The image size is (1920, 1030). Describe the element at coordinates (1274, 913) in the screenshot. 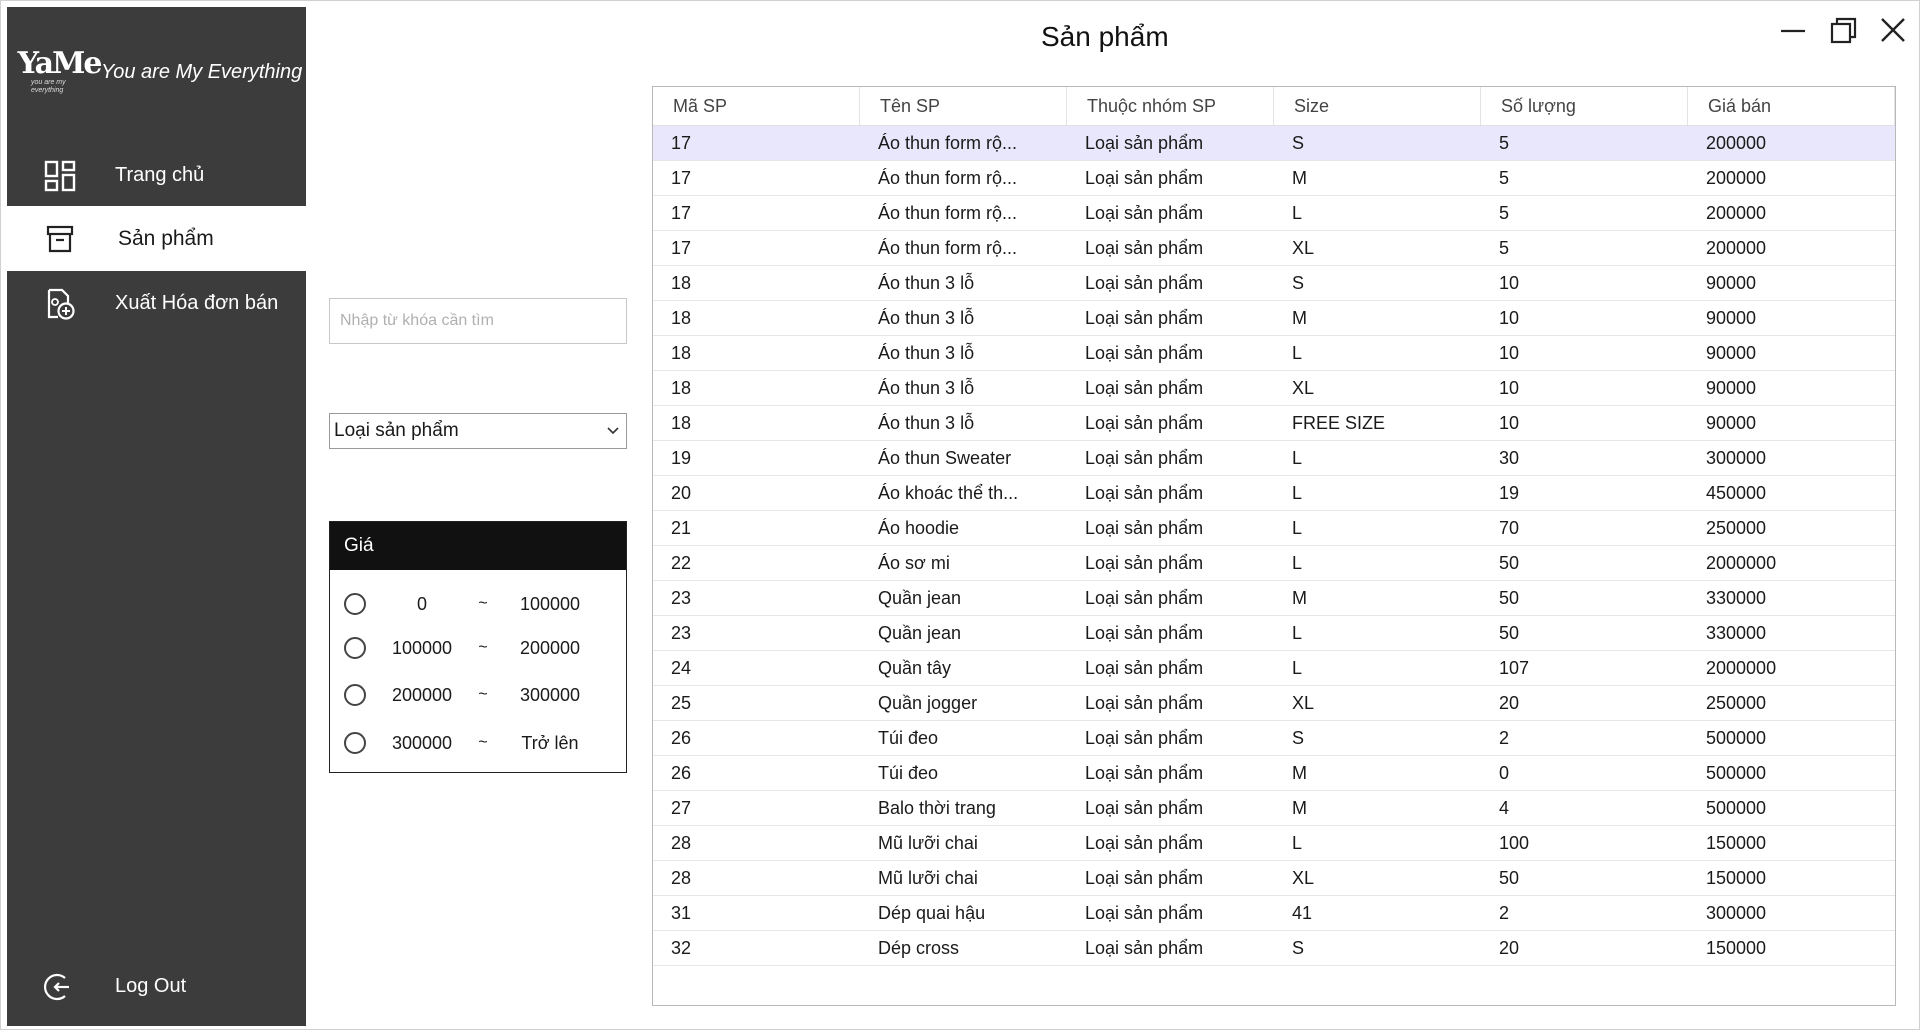

I see `table-row: 31 Dép quai hậu Loại sản phẩm 41 2 300000` at that location.